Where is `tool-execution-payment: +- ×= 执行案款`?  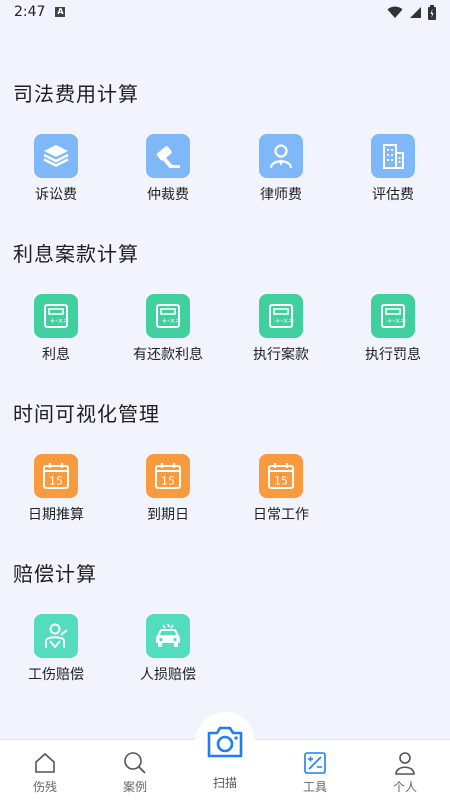
tool-execution-payment: +- ×= 执行案款 is located at coordinates (281, 334).